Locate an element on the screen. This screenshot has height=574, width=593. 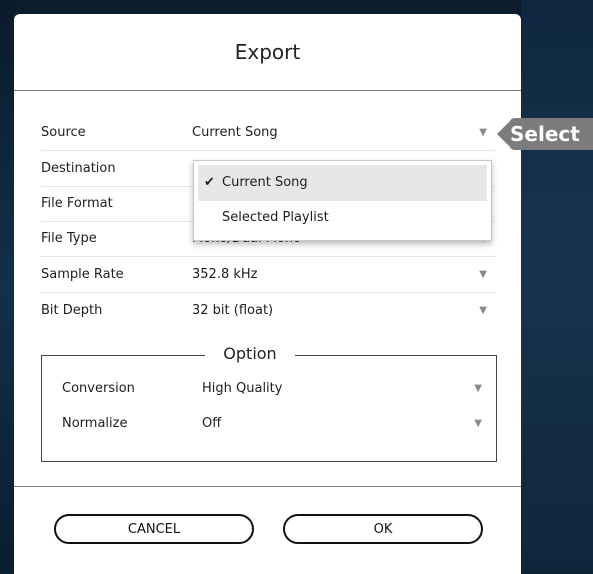
setting-row-source: Source Current Song ▼ is located at coordinates (268, 133).